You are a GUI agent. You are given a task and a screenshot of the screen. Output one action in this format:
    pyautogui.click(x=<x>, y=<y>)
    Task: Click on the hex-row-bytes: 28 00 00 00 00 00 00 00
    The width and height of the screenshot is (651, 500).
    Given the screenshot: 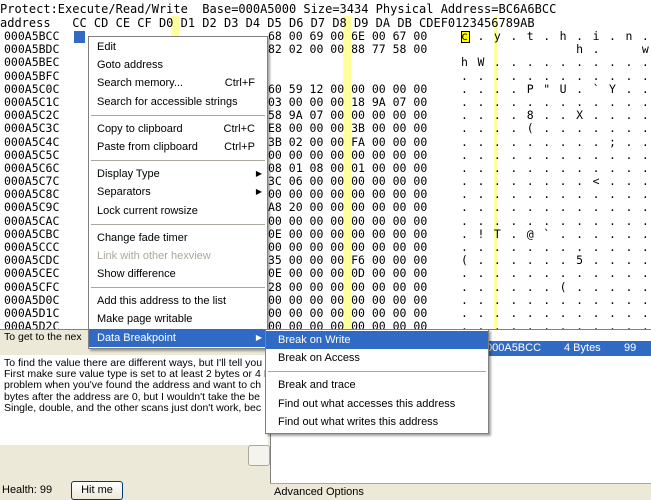 What is the action you would take?
    pyautogui.click(x=348, y=286)
    